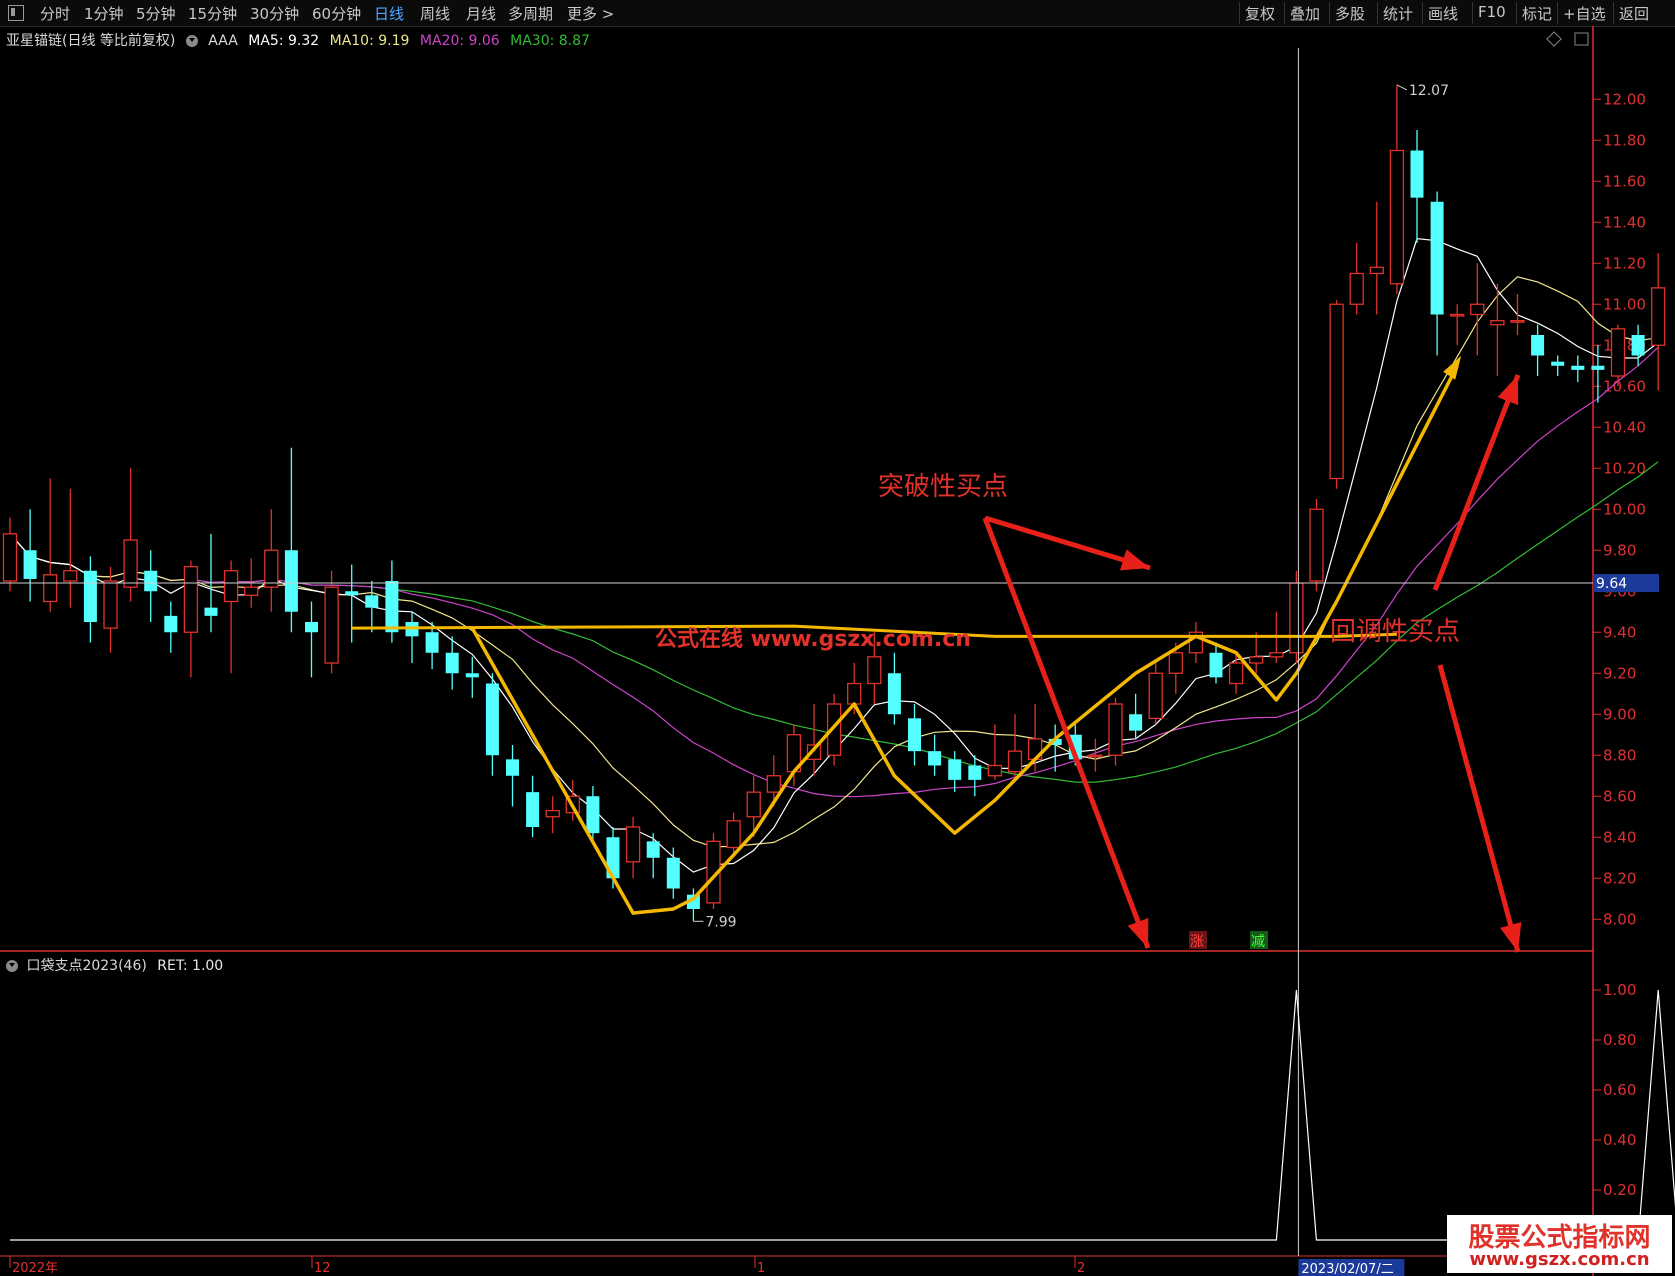 The image size is (1675, 1276). I want to click on ma5-value: MA5: 9.32, so click(284, 41).